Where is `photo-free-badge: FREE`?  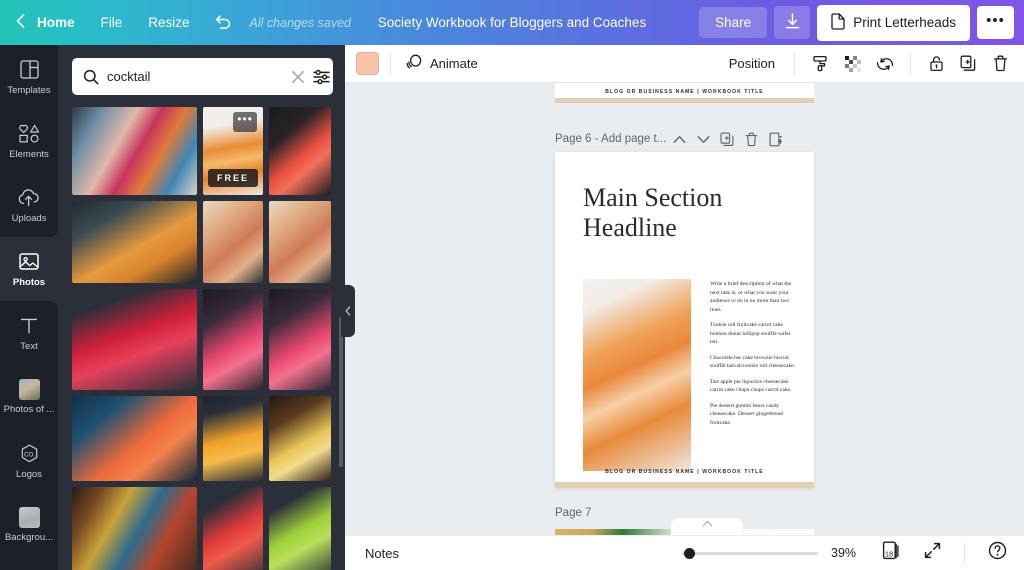 photo-free-badge: FREE is located at coordinates (233, 178).